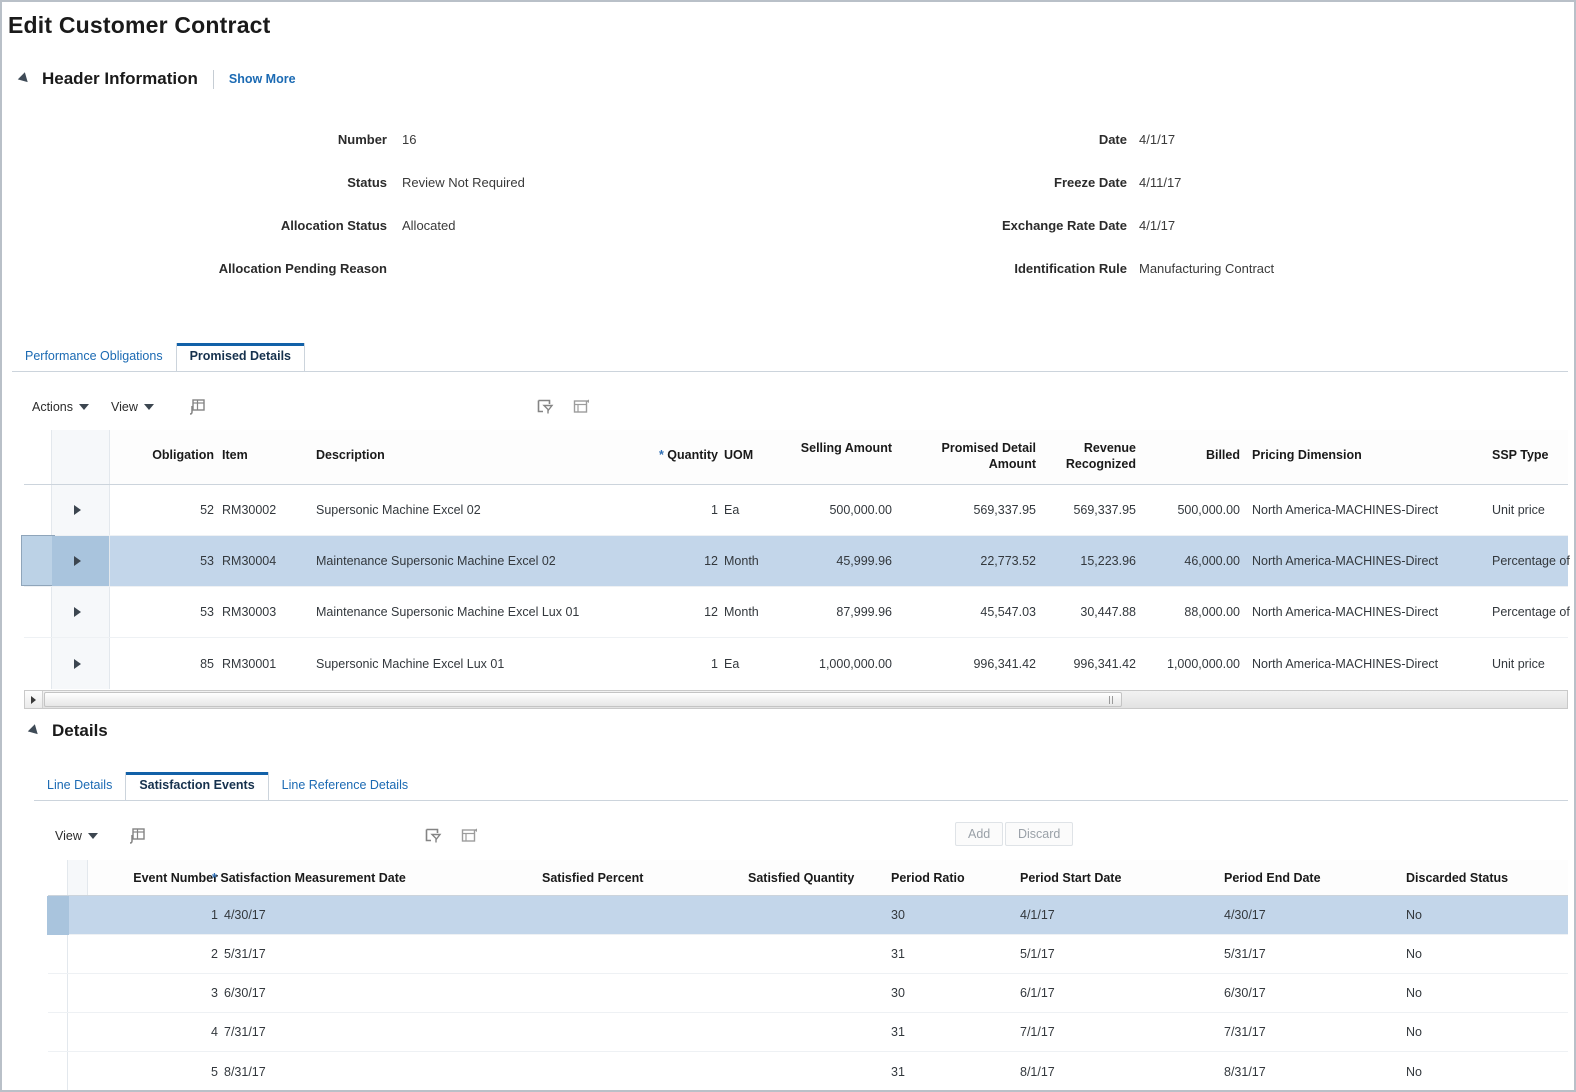  Describe the element at coordinates (898, 954) in the screenshot. I see `cell-period-ratio: 31` at that location.